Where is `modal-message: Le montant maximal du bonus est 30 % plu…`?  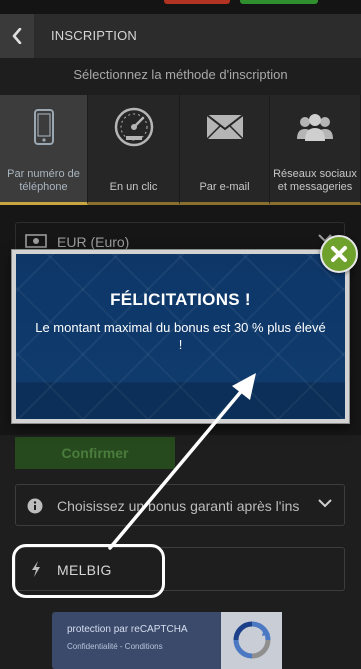 modal-message: Le montant maximal du bonus est 30 % plu… is located at coordinates (180, 336).